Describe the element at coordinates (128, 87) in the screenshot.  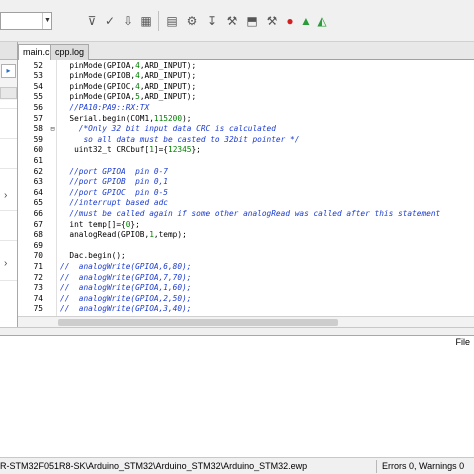
I see `code-text: pinMode(GPIOC,4,ARD_INPUT);` at that location.